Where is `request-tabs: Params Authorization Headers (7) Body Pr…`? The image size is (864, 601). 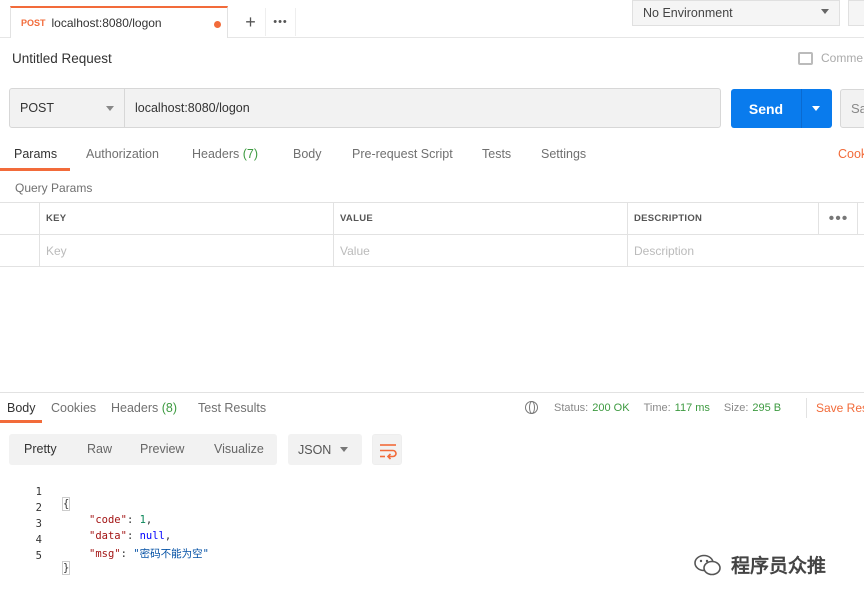 request-tabs: Params Authorization Headers (7) Body Pr… is located at coordinates (432, 155).